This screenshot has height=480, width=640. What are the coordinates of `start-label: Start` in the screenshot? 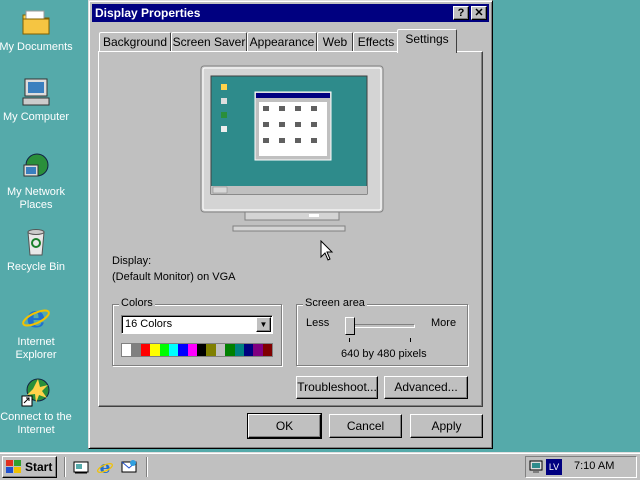 It's located at (39, 467).